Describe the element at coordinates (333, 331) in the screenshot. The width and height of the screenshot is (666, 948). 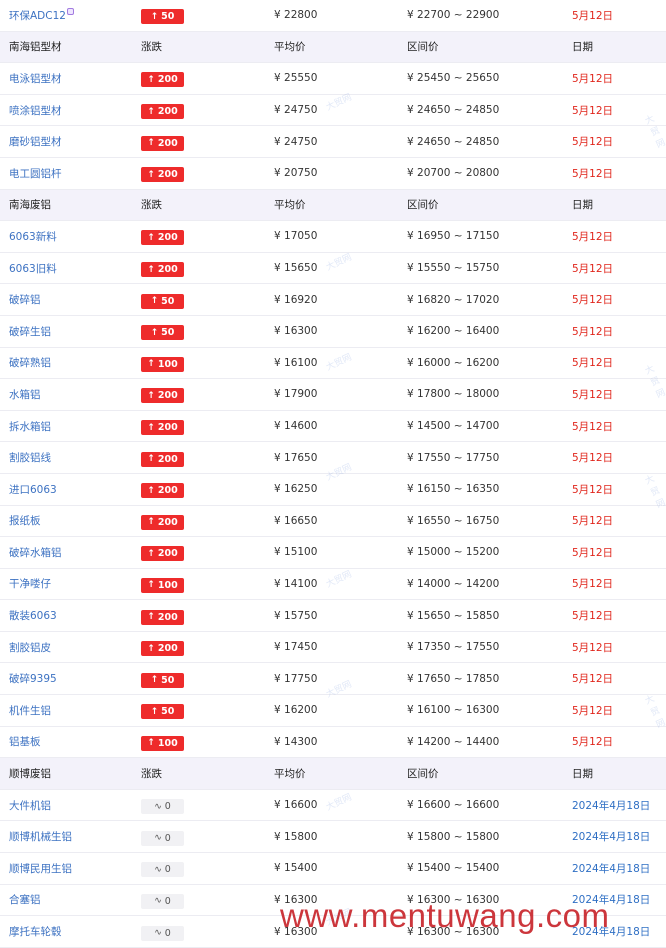
I see `table-row: 破碎生铝 ↑ 50 ¥ 16300 ¥ 16200 ~ 16400 5月12日` at that location.